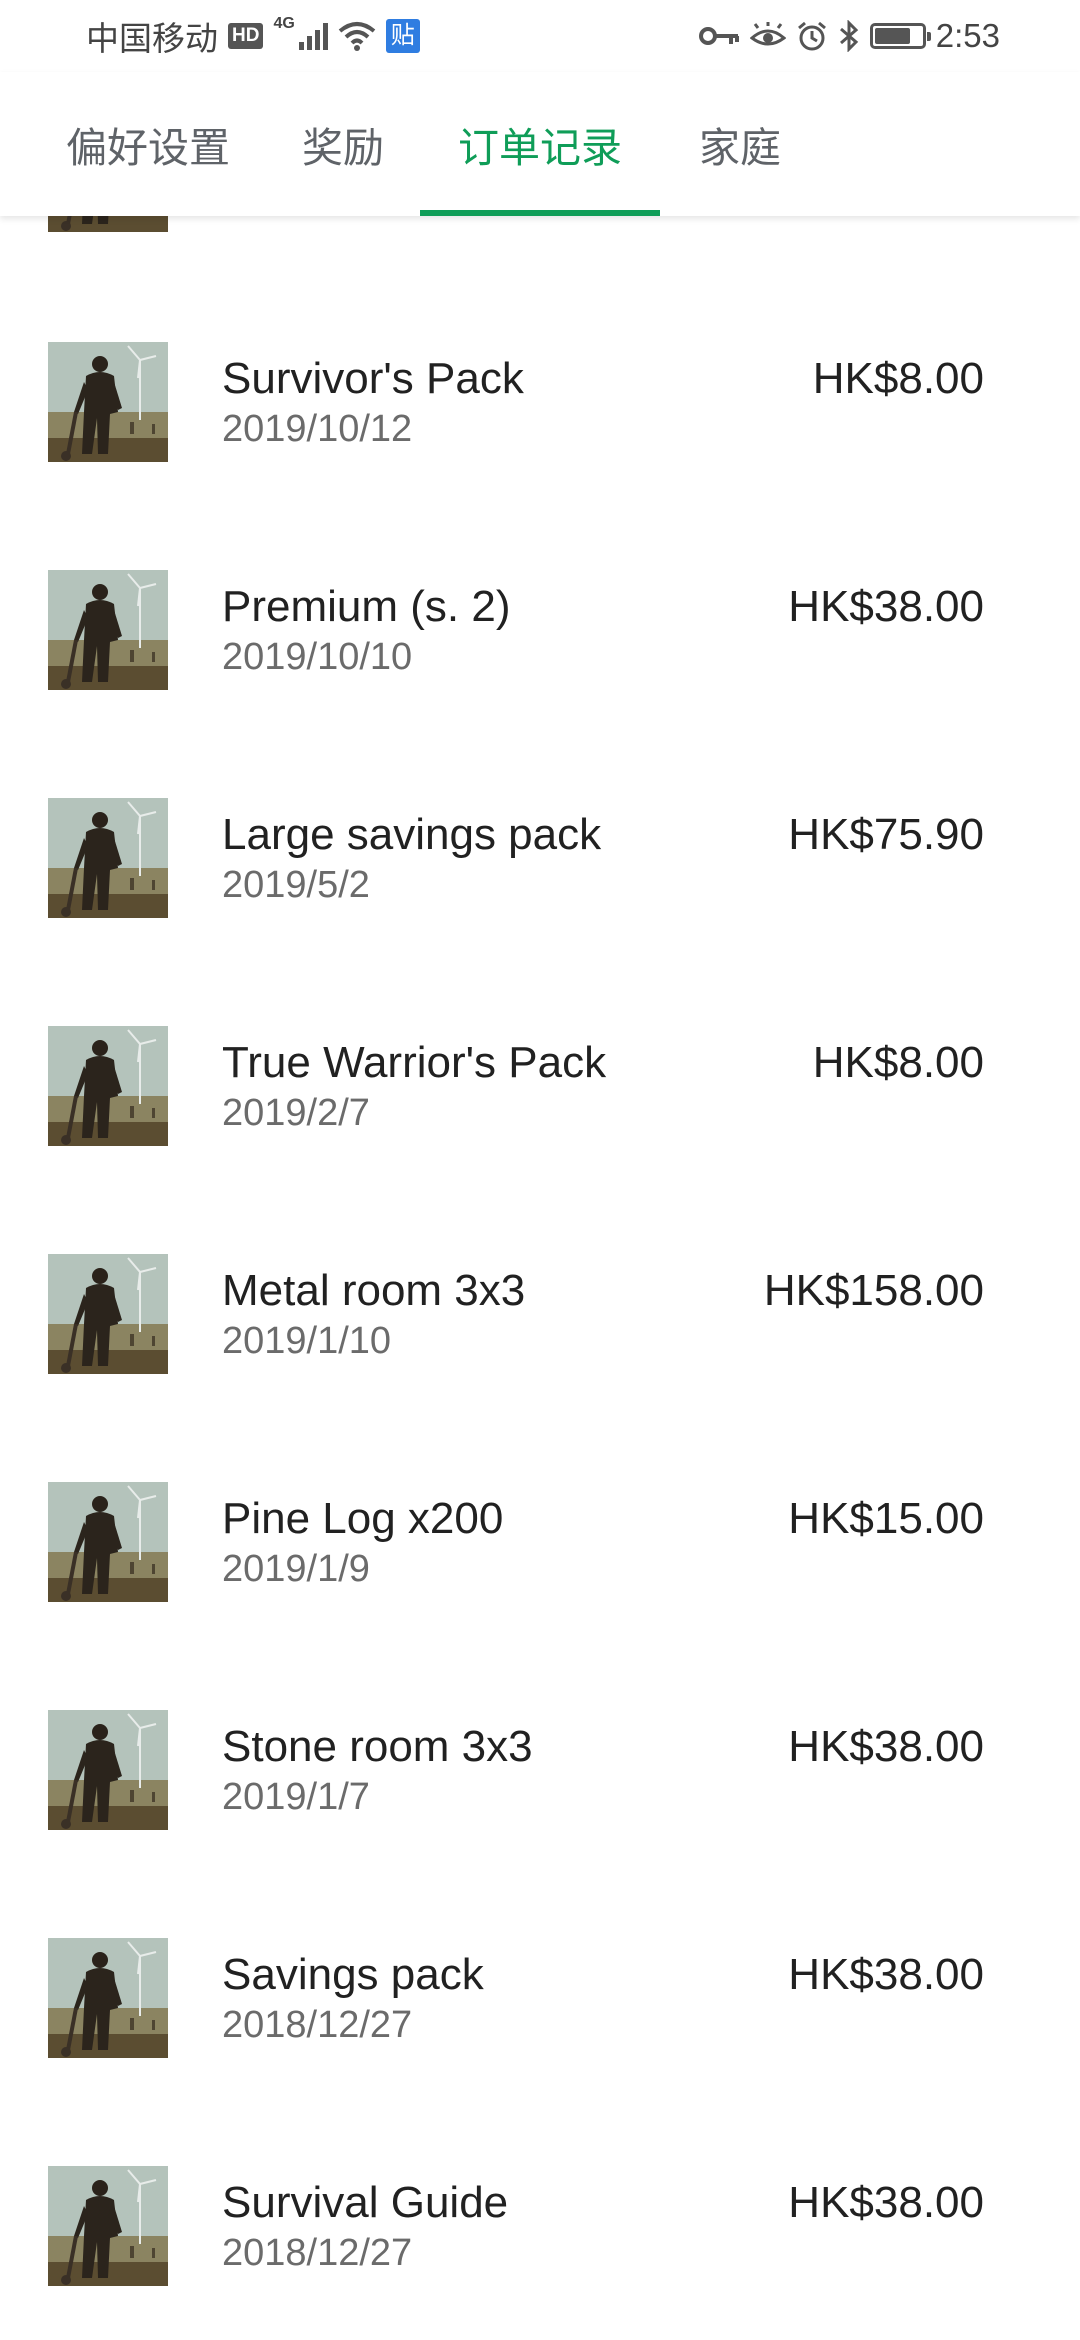  I want to click on list-item: Survivor's Pack 2019/10/12 HK$8.00, so click(540, 456).